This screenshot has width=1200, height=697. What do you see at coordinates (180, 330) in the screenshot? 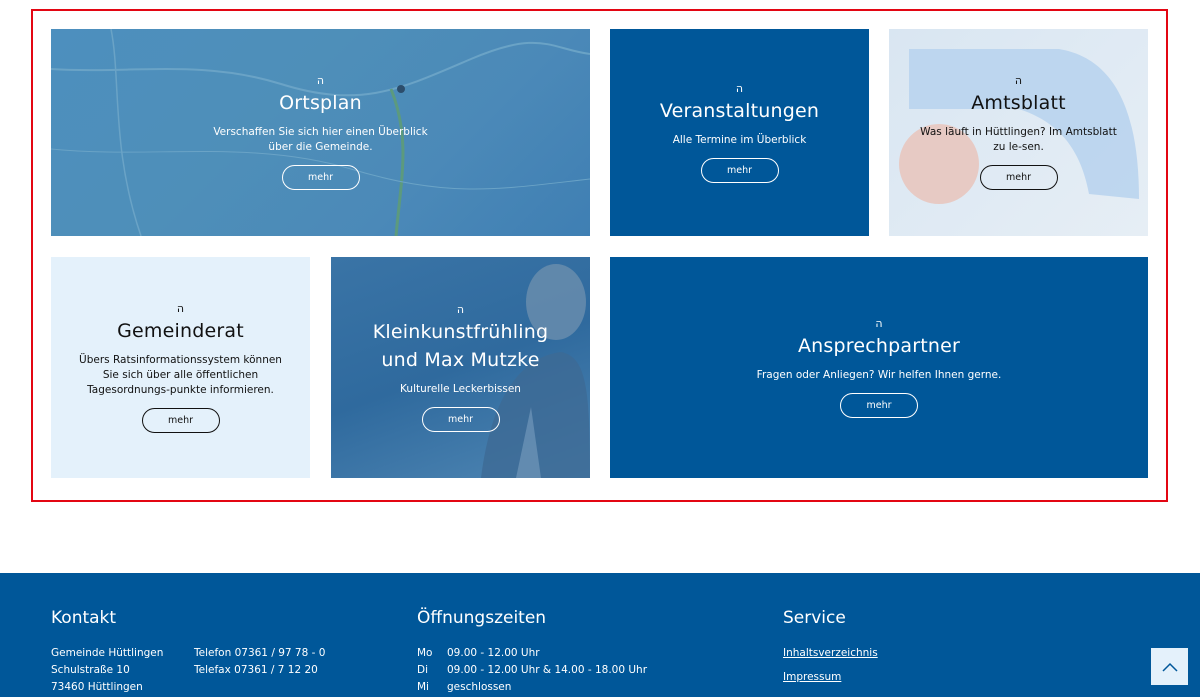
I see `tile-title: Gemeinderat` at bounding box center [180, 330].